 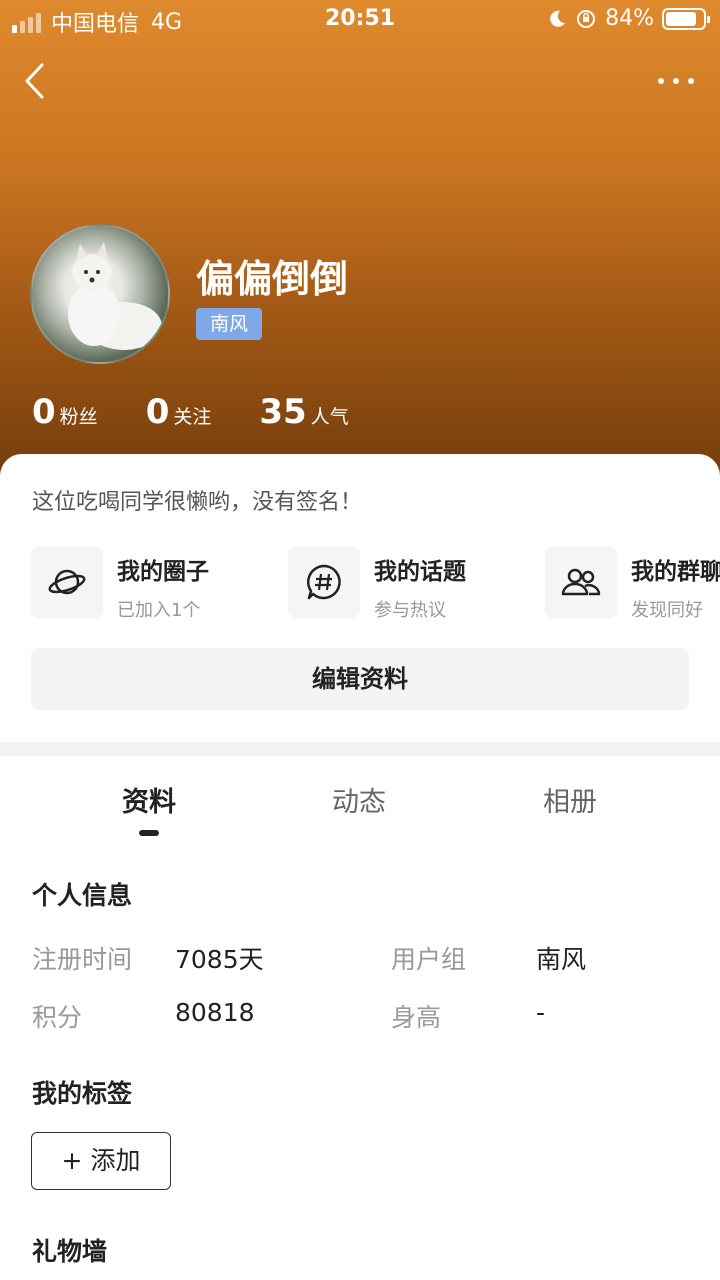 I want to click on shortcut-my-groups: 我的群聊 发现同好, so click(x=632, y=584).